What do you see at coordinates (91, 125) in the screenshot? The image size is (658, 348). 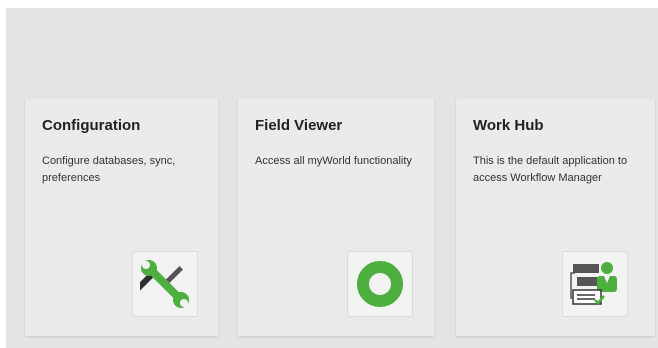 I see `card-title: Configuration` at bounding box center [91, 125].